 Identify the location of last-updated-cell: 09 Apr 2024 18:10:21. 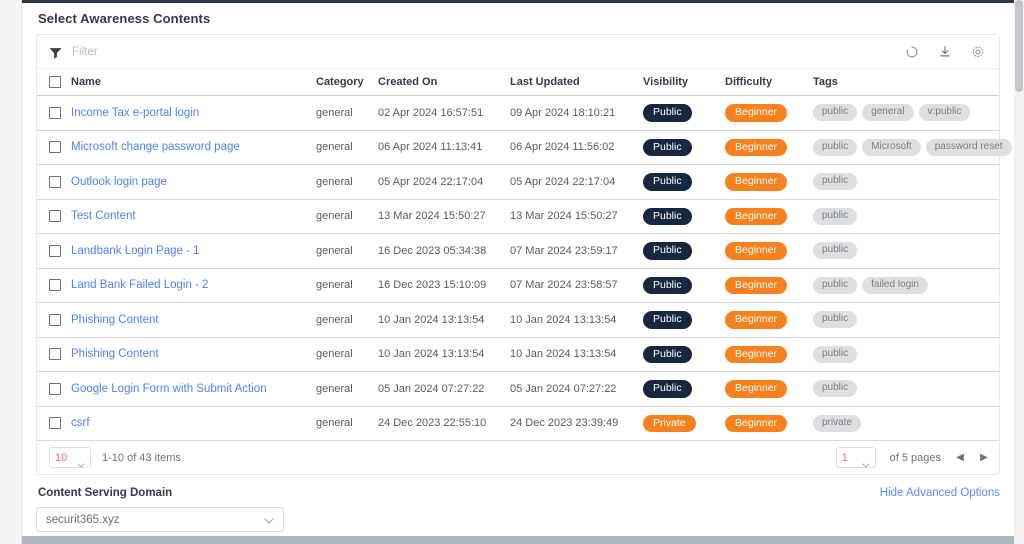
(576, 113).